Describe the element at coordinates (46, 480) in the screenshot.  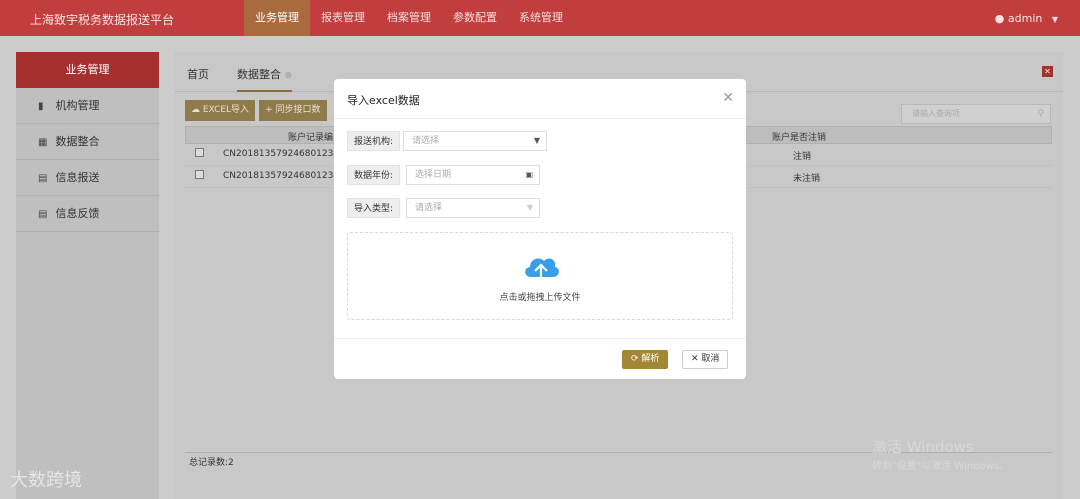
I see `corner-logo: 大数跨境` at that location.